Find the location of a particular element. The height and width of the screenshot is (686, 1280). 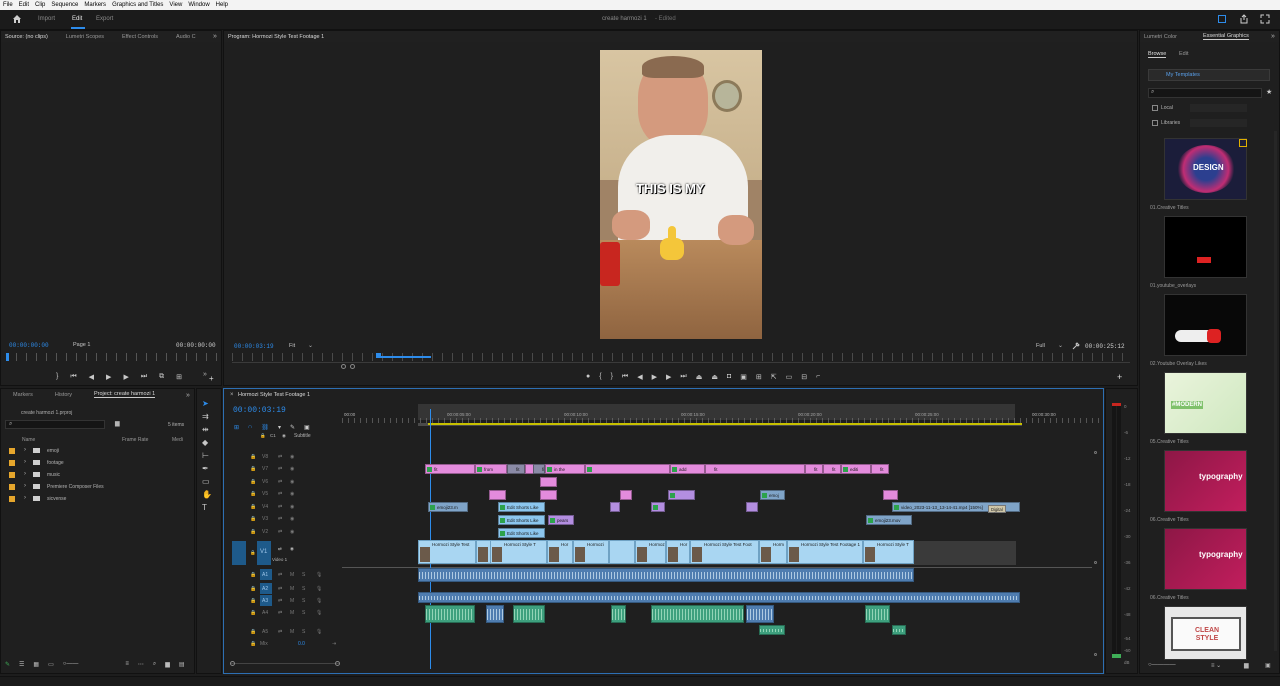

clip-v4-edit: Edit Shorts Like is located at coordinates (521, 507).